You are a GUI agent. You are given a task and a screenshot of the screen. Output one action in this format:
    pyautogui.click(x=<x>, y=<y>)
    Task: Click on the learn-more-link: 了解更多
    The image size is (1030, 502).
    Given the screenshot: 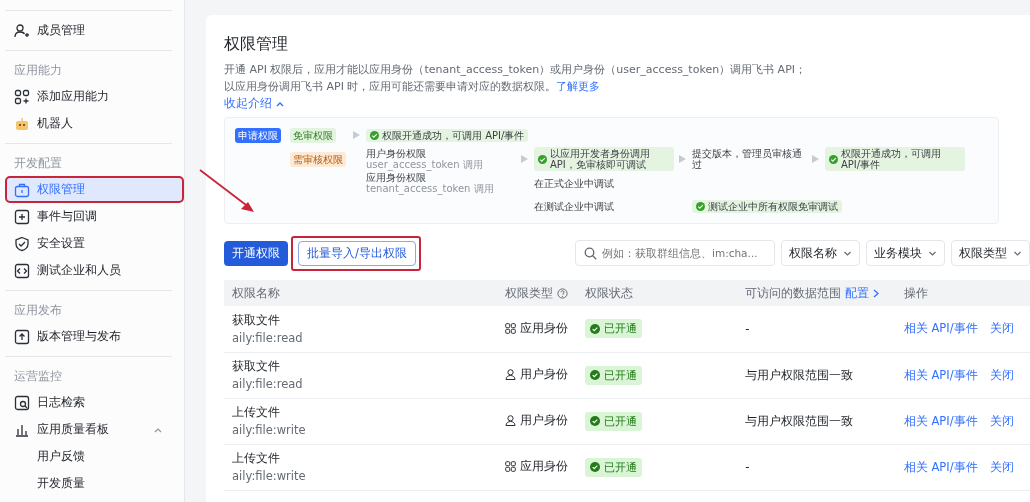 What is the action you would take?
    pyautogui.click(x=578, y=86)
    